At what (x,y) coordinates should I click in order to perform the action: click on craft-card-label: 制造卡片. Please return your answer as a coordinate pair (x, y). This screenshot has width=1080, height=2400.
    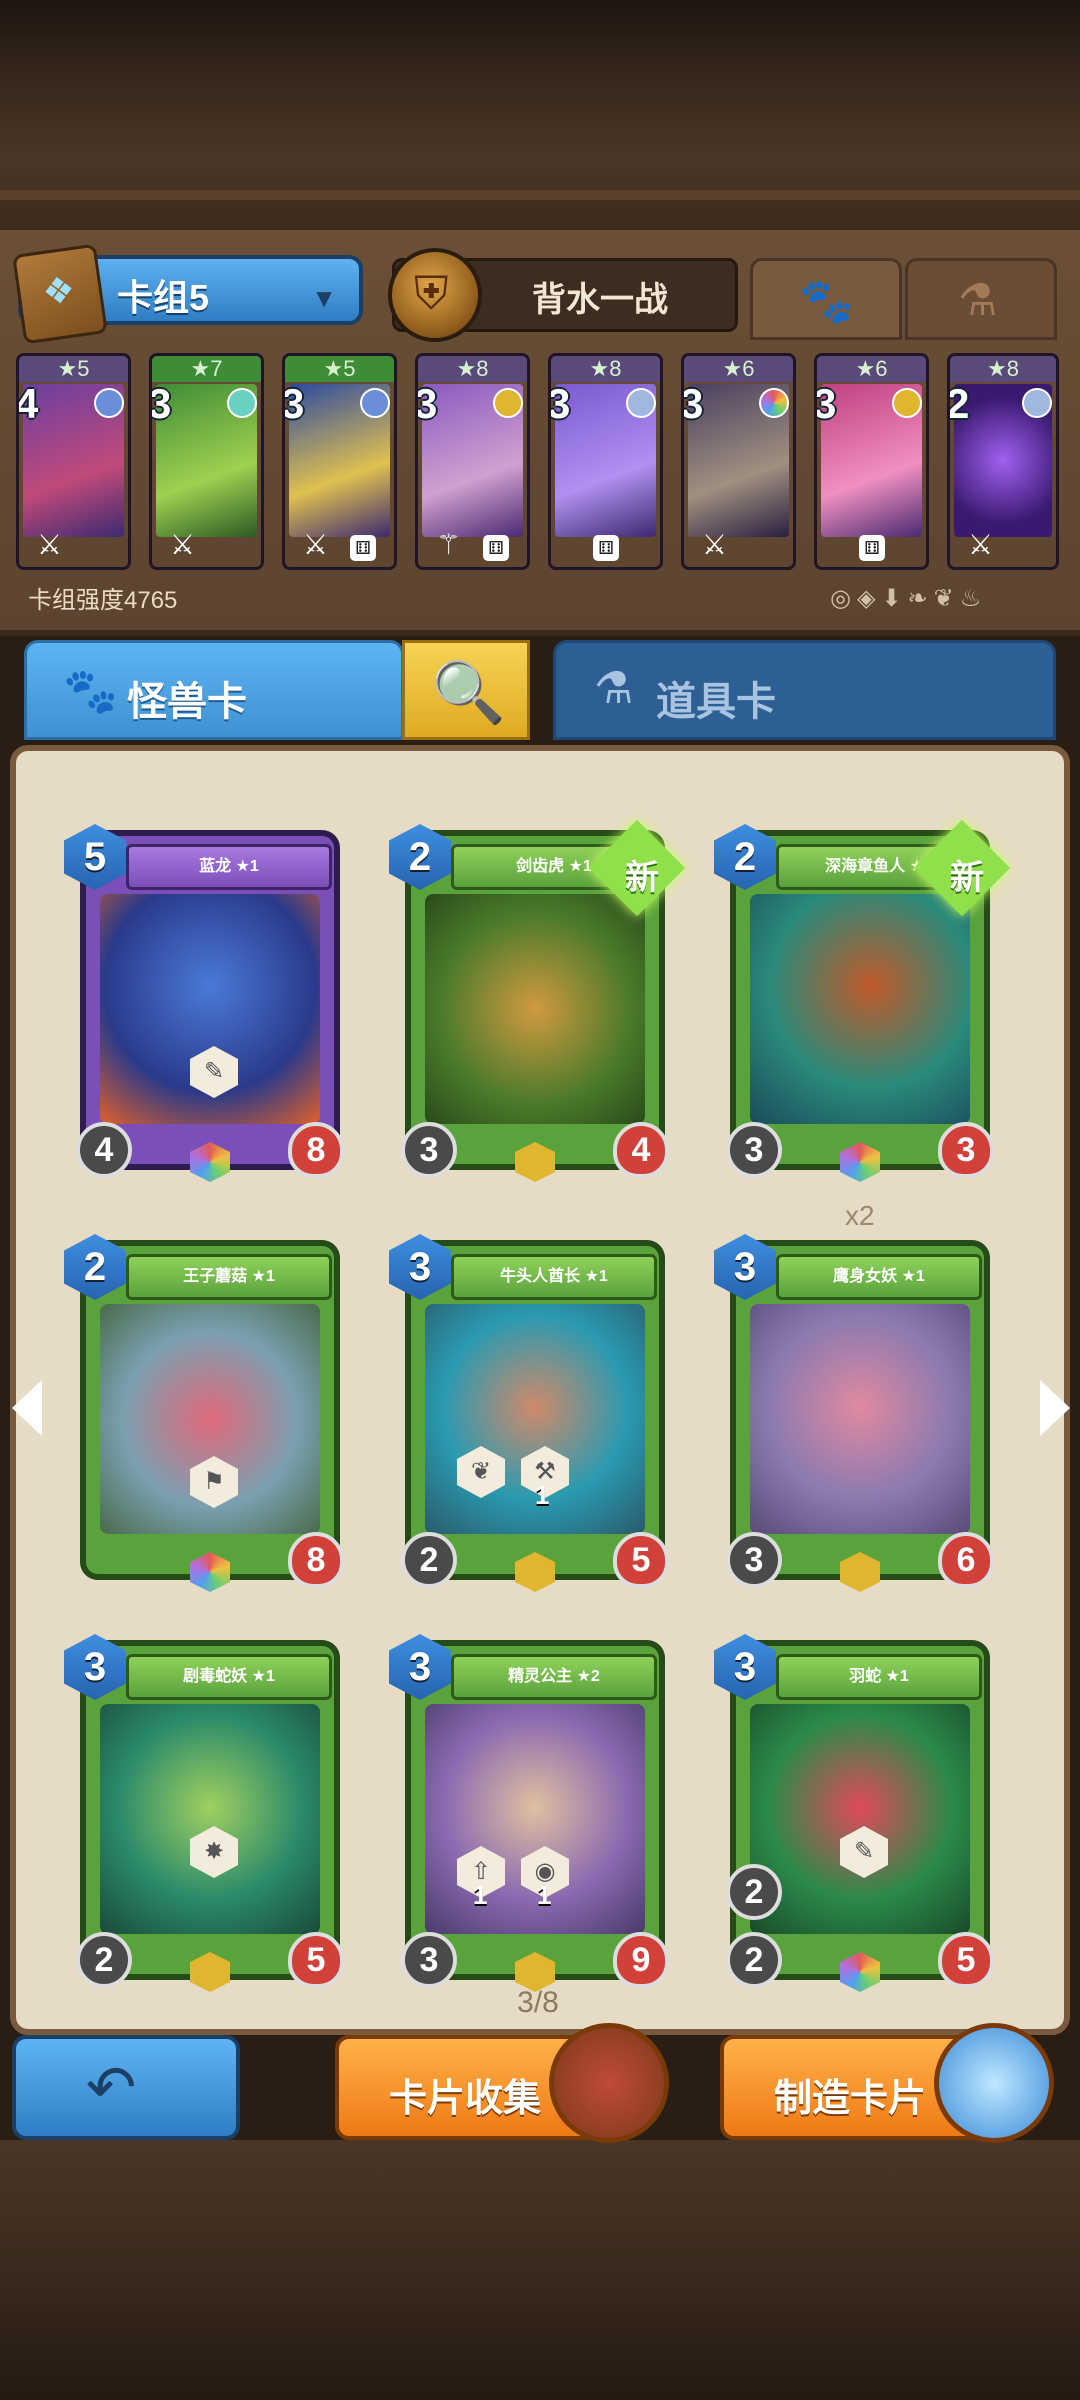
    Looking at the image, I should click on (850, 2099).